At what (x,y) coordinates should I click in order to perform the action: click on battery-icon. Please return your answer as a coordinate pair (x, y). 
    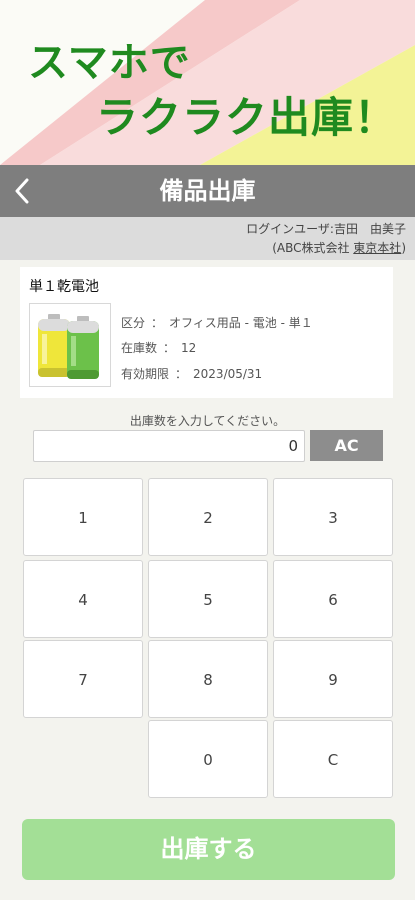
    Looking at the image, I should click on (68, 346).